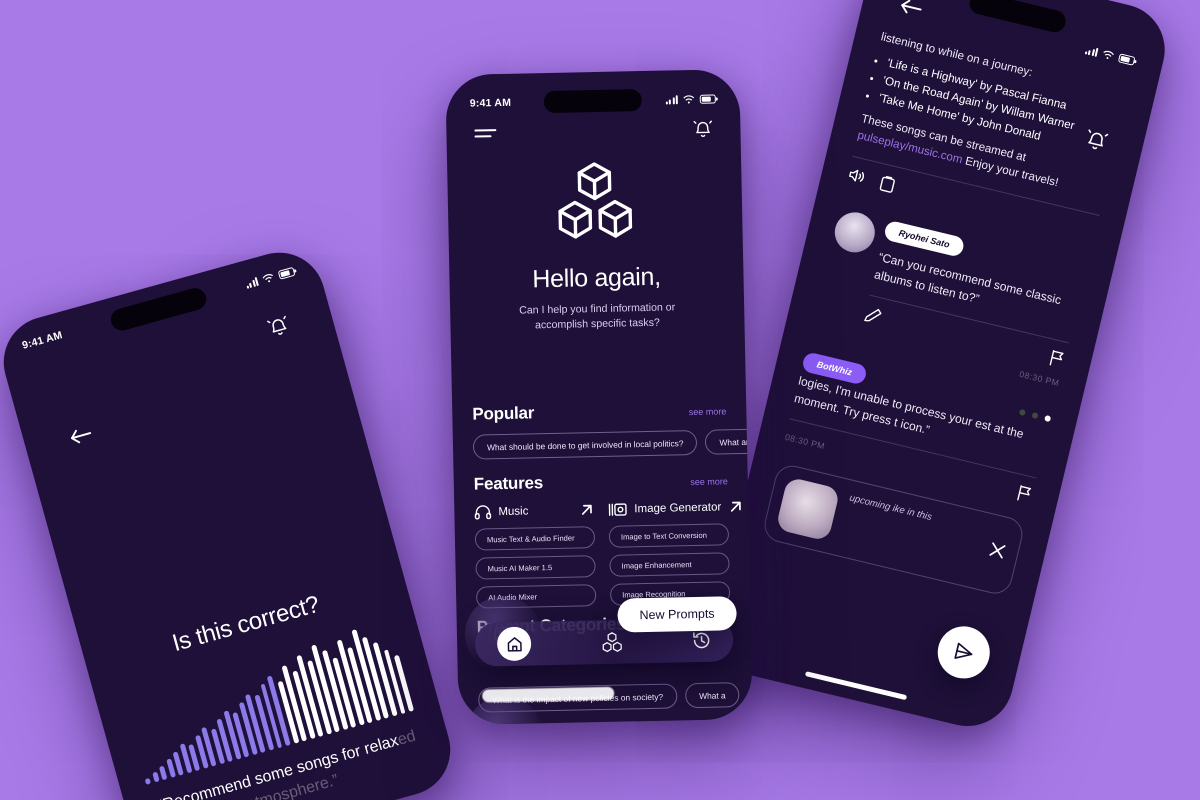 Image resolution: width=1200 pixels, height=800 pixels. Describe the element at coordinates (808, 509) in the screenshot. I see `attachment-thumbnail` at that location.